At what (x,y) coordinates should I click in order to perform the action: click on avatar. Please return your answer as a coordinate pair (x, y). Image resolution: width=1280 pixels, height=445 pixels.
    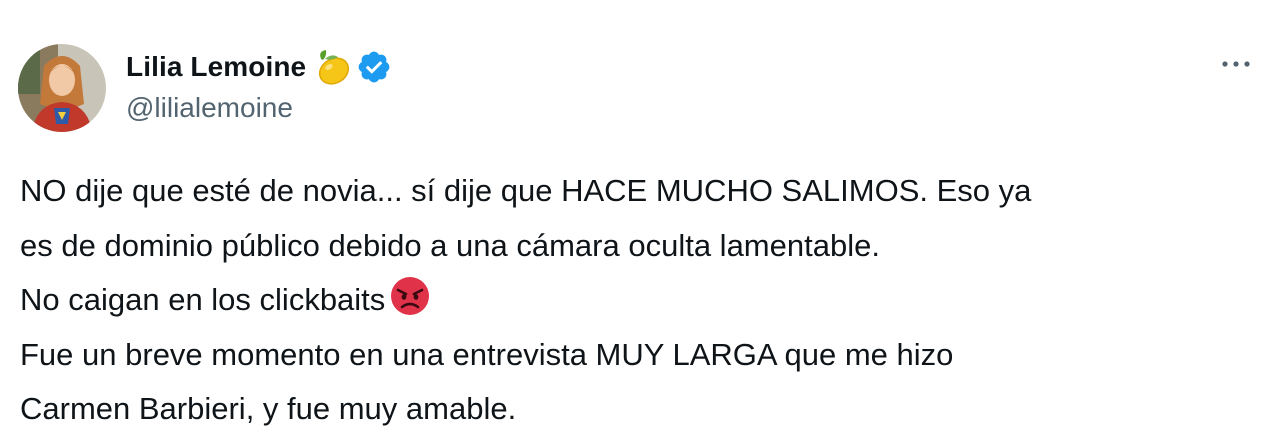
    Looking at the image, I should click on (62, 88).